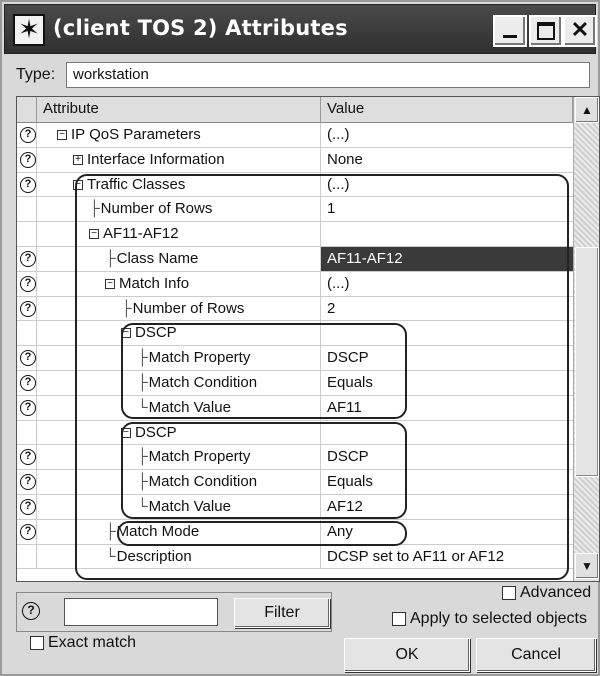 The height and width of the screenshot is (676, 600). Describe the element at coordinates (154, 556) in the screenshot. I see `attribute-label: Description` at that location.